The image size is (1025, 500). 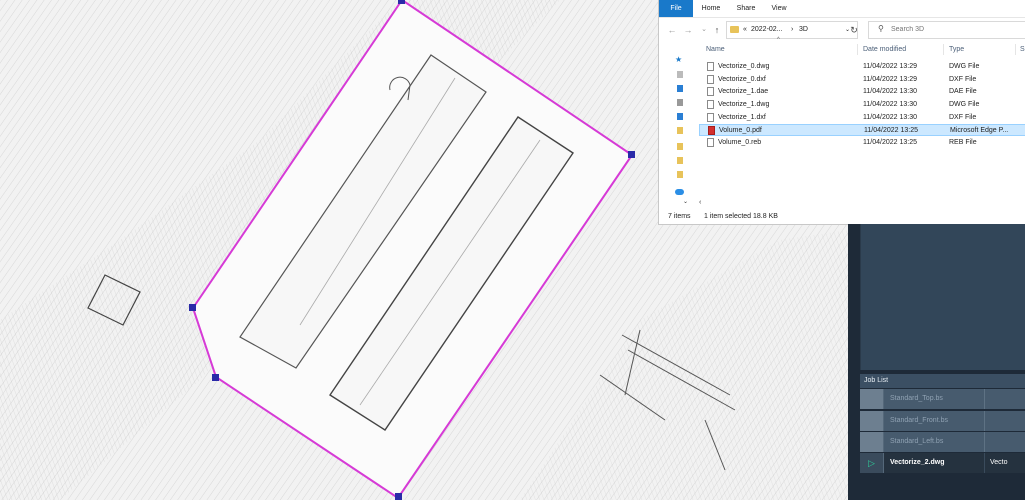 I want to click on column-header-type: Type, so click(x=956, y=49).